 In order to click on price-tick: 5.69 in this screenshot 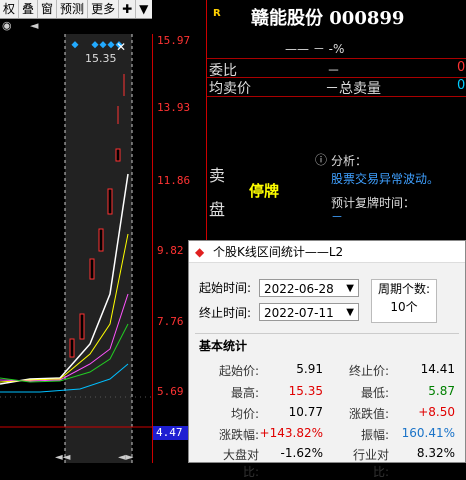, I will do `click(170, 391)`.